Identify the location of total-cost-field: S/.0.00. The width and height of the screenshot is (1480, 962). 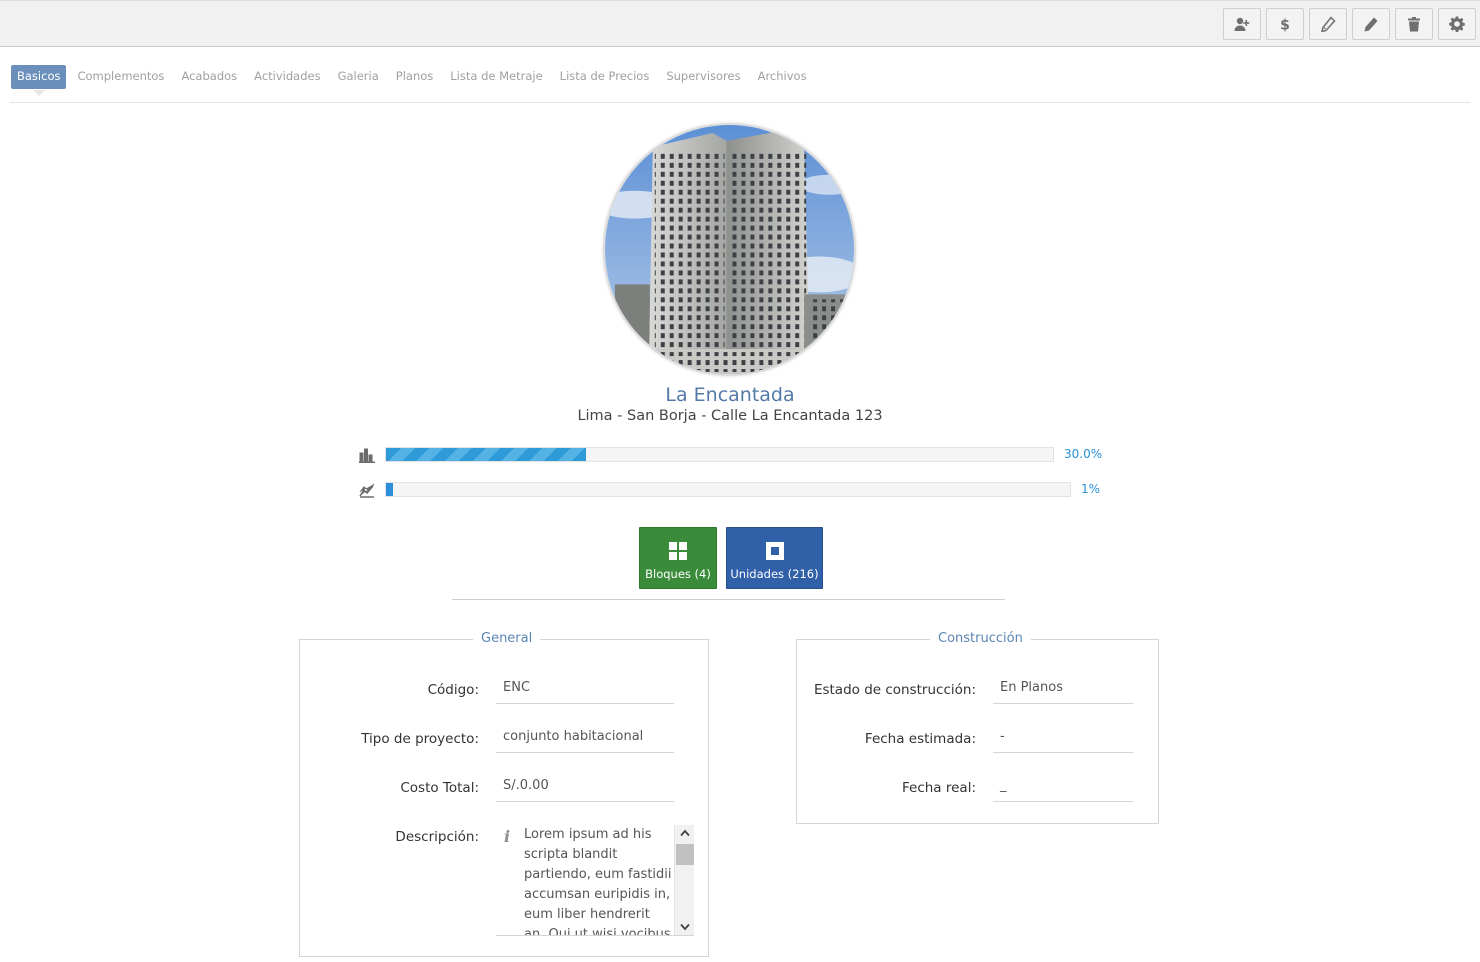
(585, 788).